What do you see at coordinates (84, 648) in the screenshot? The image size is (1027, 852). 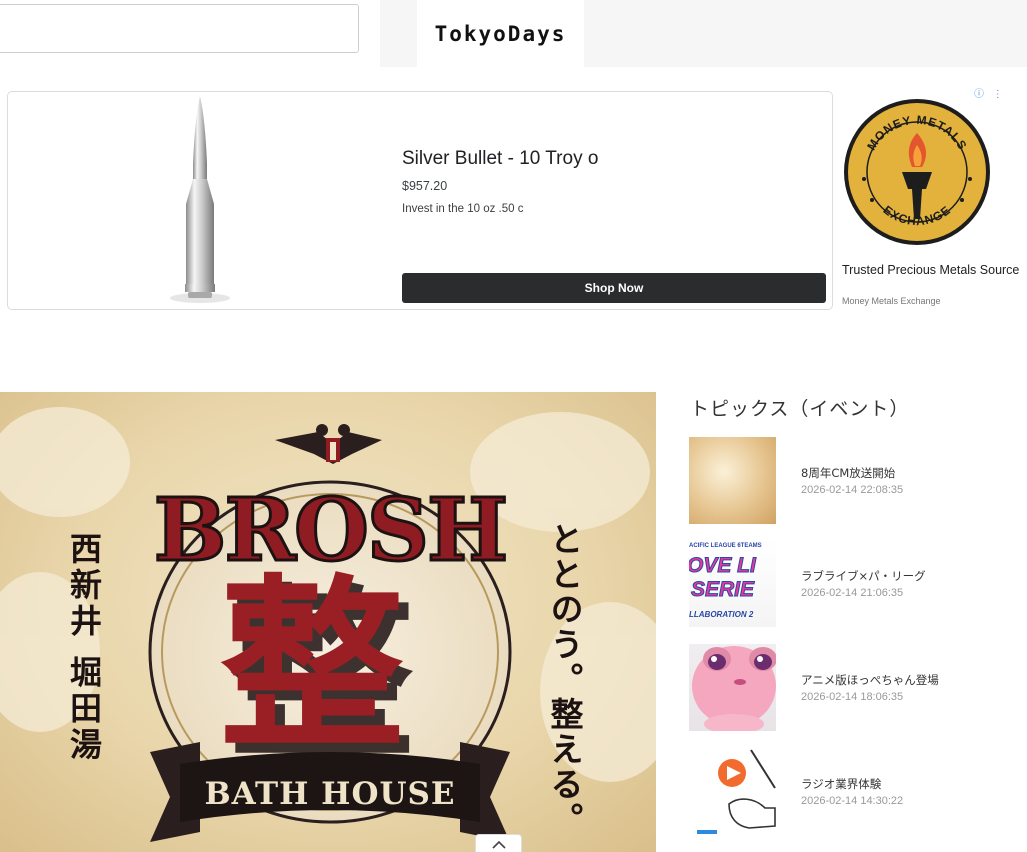 I see `left-vertical-text: 西新井 堀田湯` at bounding box center [84, 648].